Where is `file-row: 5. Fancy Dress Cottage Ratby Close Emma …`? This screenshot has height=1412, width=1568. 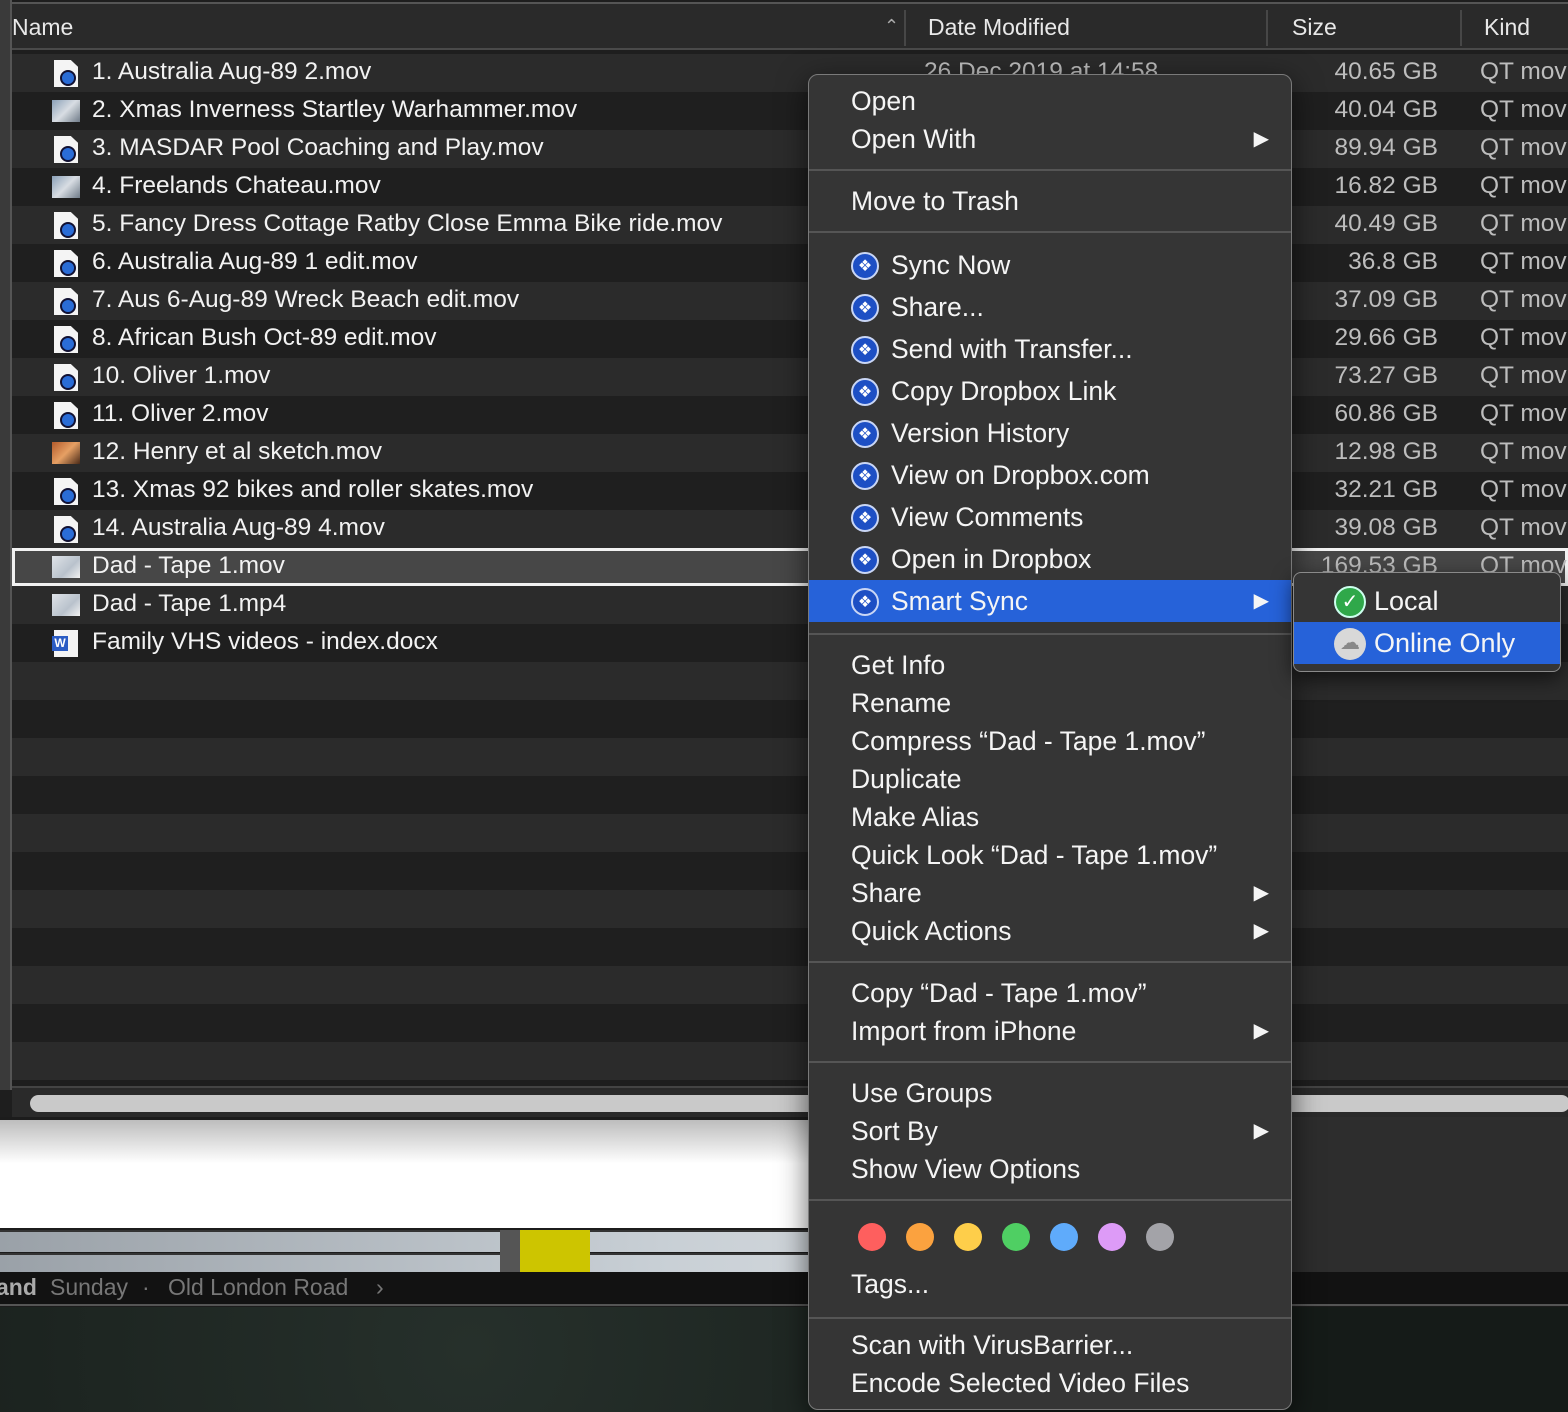
file-row: 5. Fancy Dress Cottage Ratby Close Emma … is located at coordinates (790, 225).